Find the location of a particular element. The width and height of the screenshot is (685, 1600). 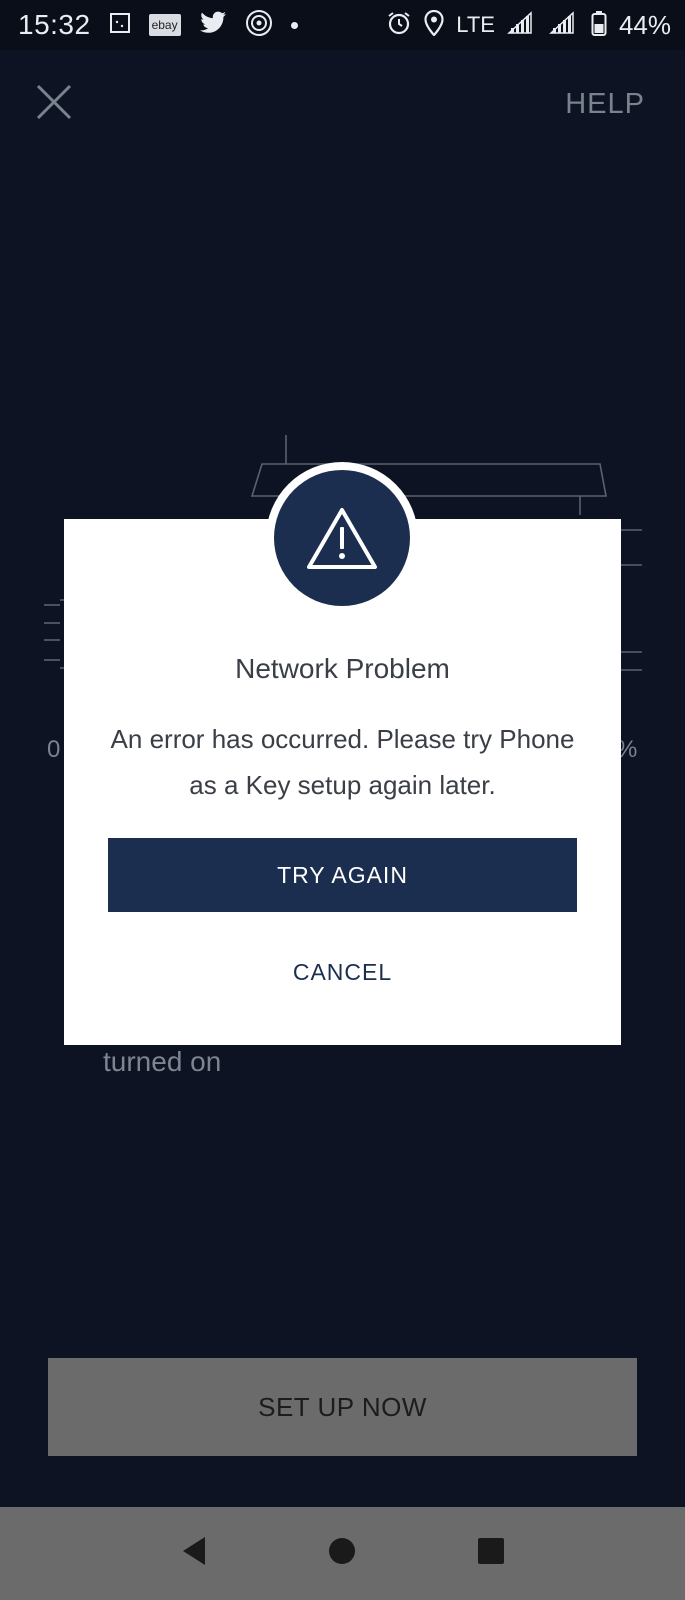

location-icon is located at coordinates (434, 25).